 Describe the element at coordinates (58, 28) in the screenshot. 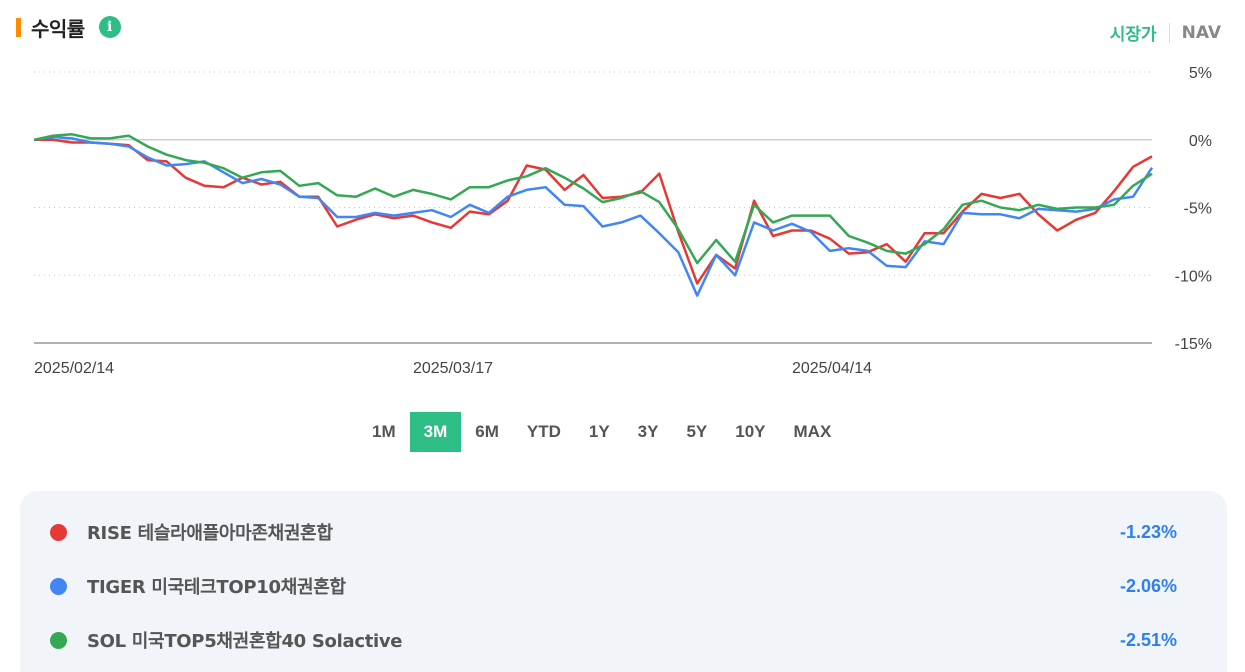

I see `section-title: 수익률` at that location.